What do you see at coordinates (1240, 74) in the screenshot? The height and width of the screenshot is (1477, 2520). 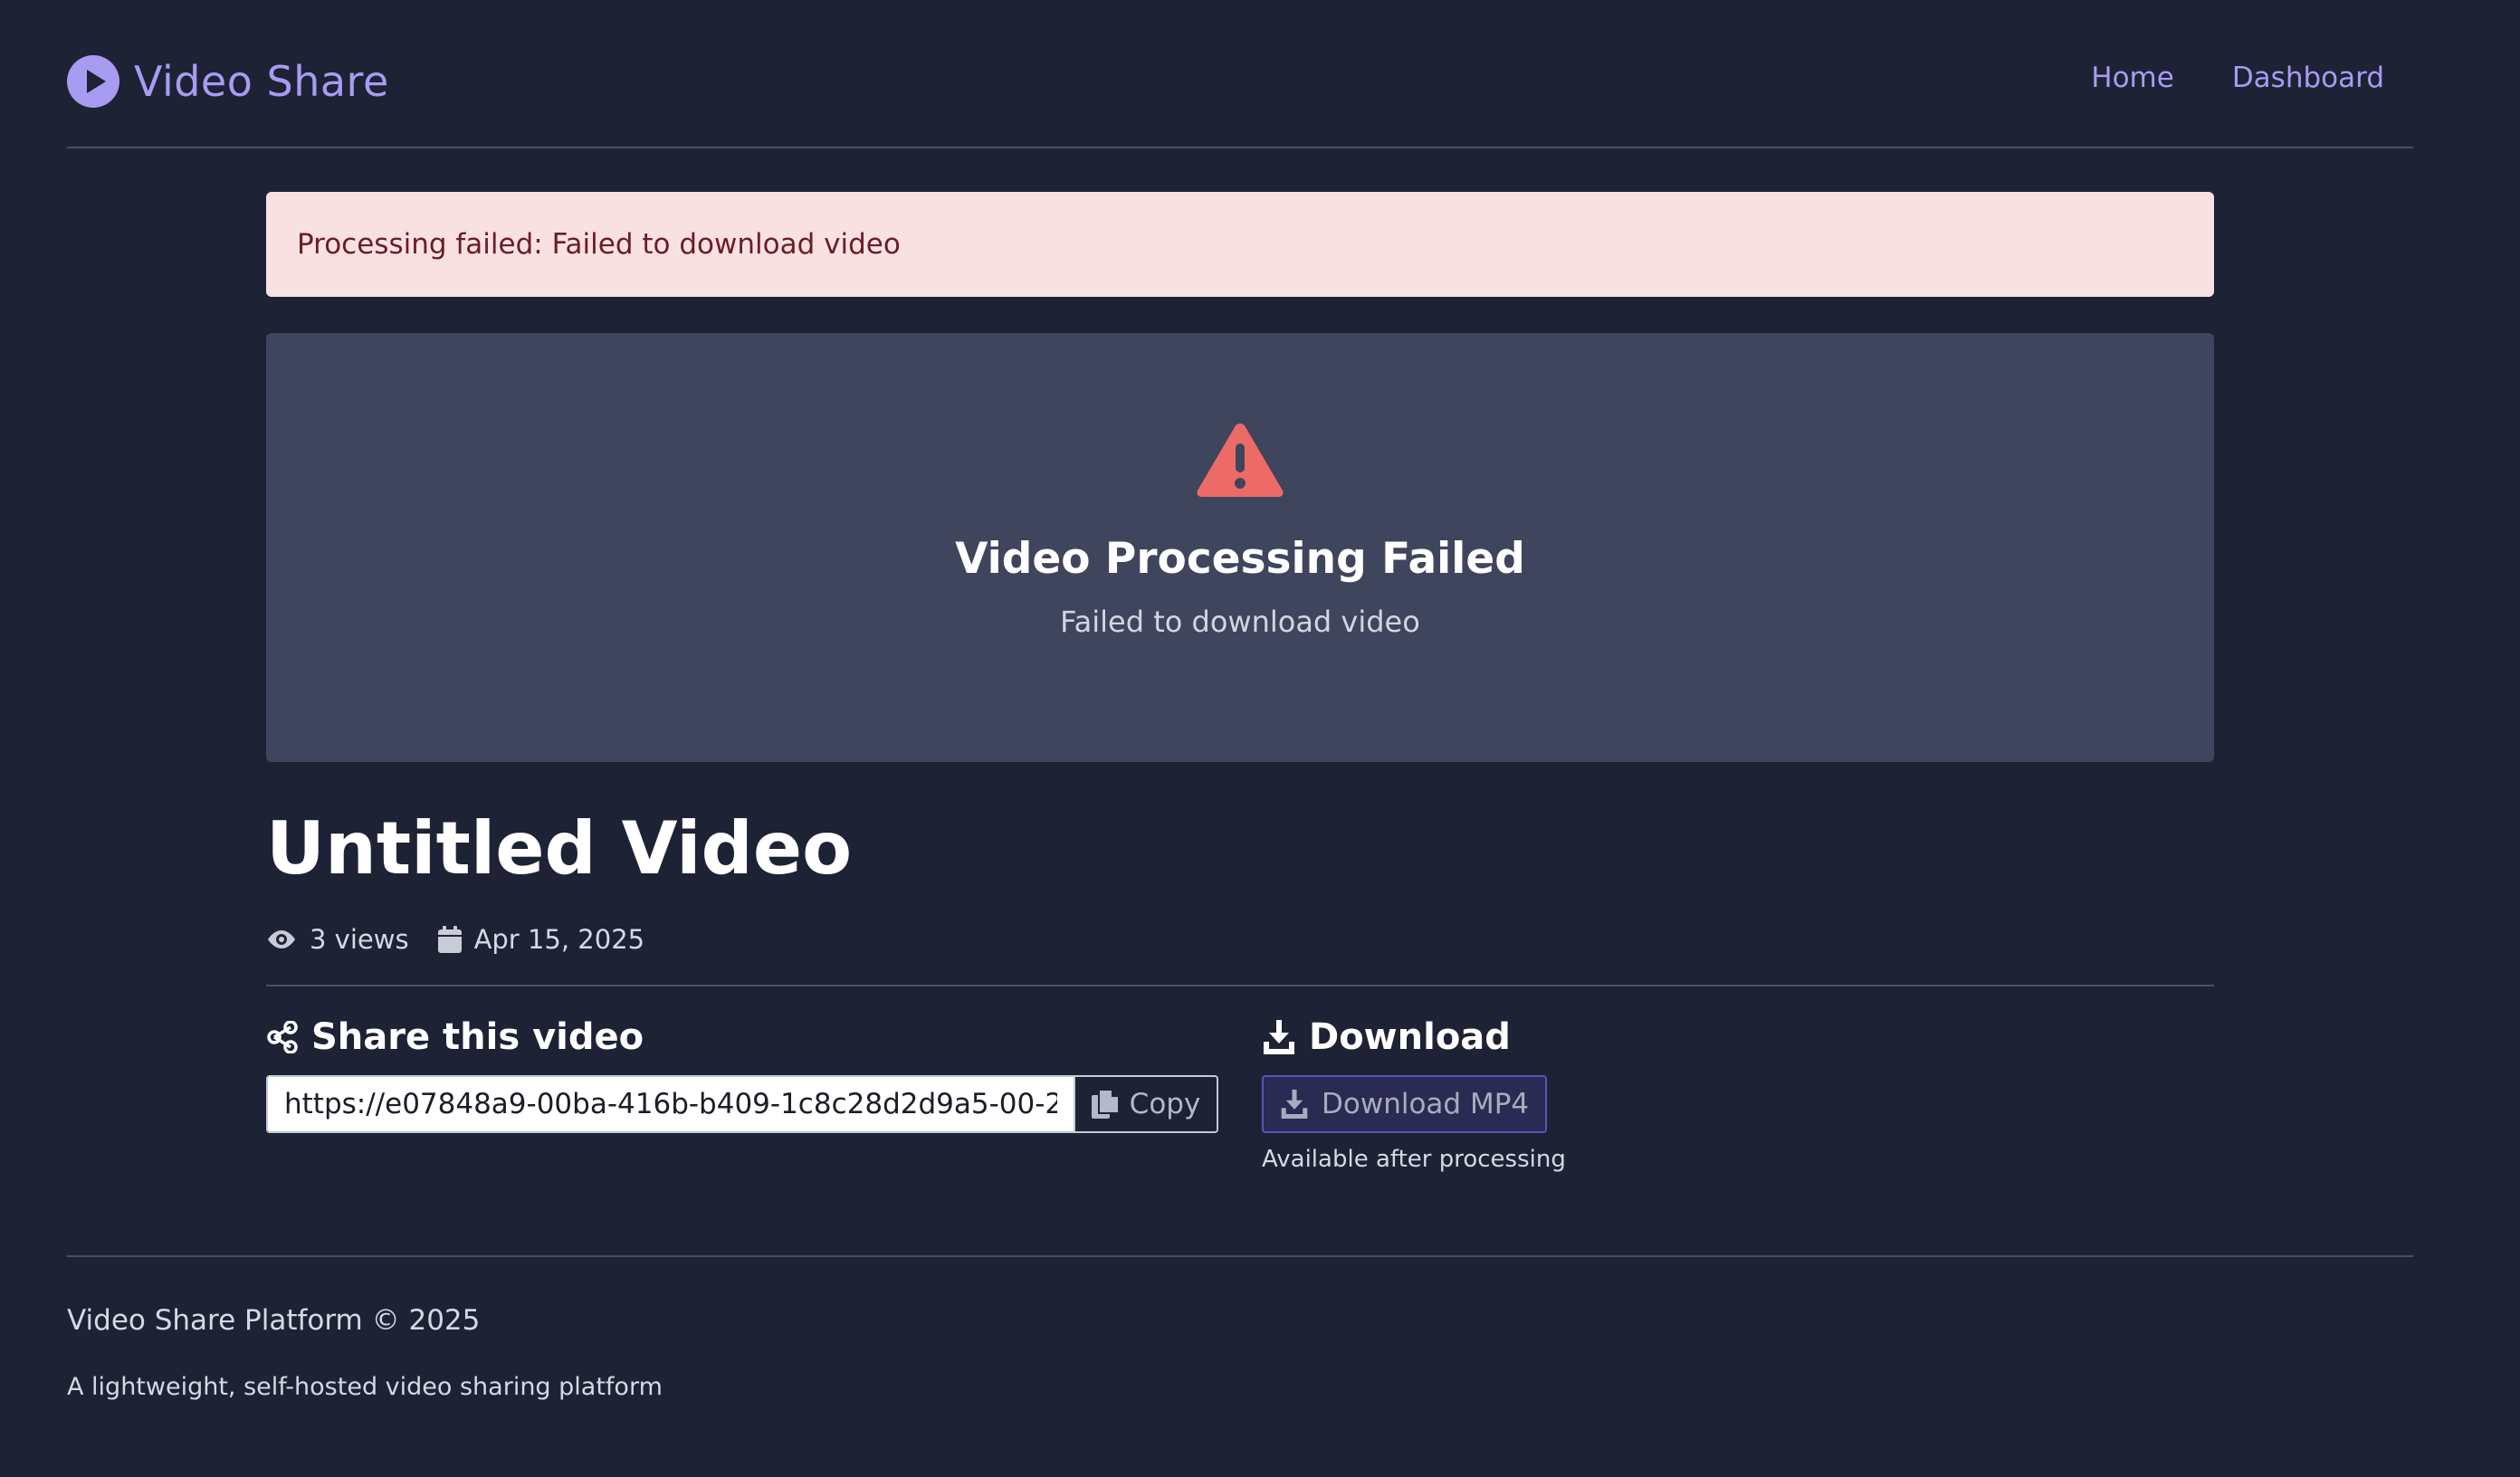 I see `site-header: Video Share Home Dashboard` at bounding box center [1240, 74].